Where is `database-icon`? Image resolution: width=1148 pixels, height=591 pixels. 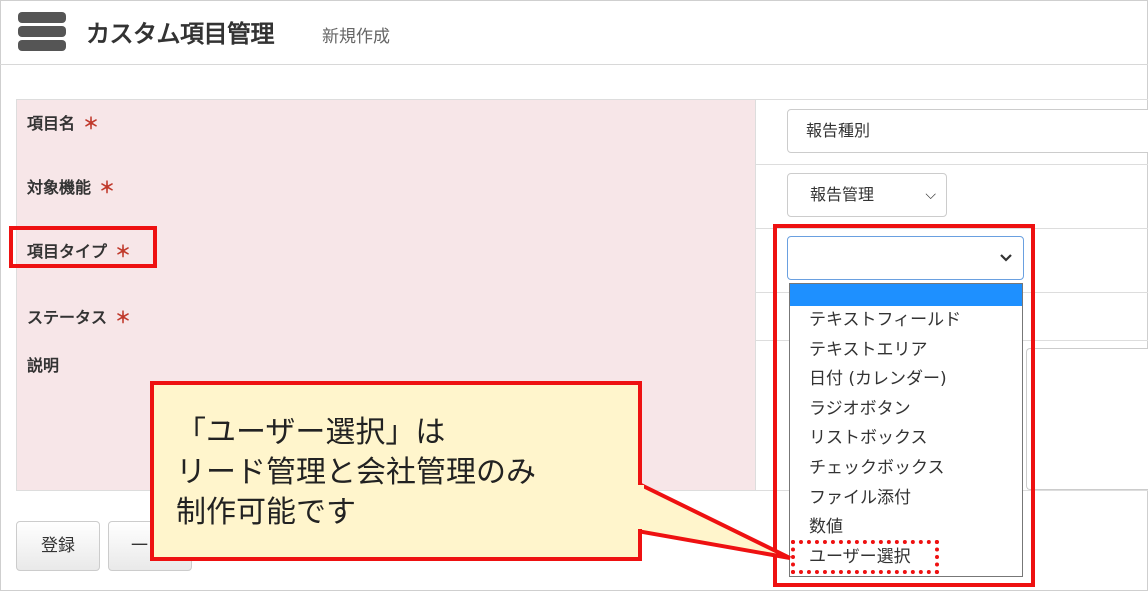 database-icon is located at coordinates (42, 31).